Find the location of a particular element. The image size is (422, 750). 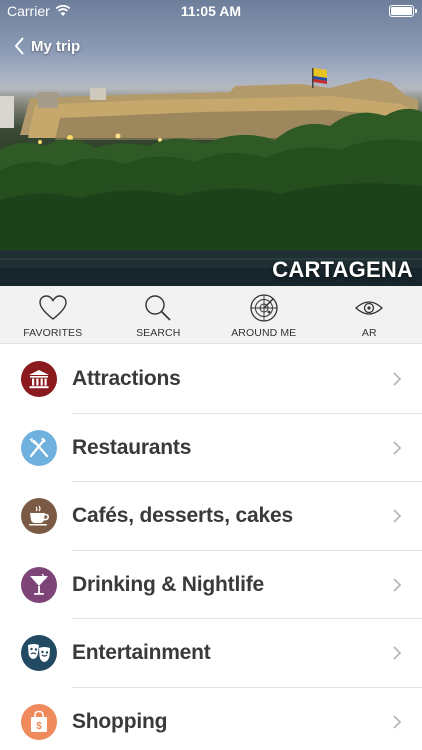

drinking-circle is located at coordinates (39, 584).